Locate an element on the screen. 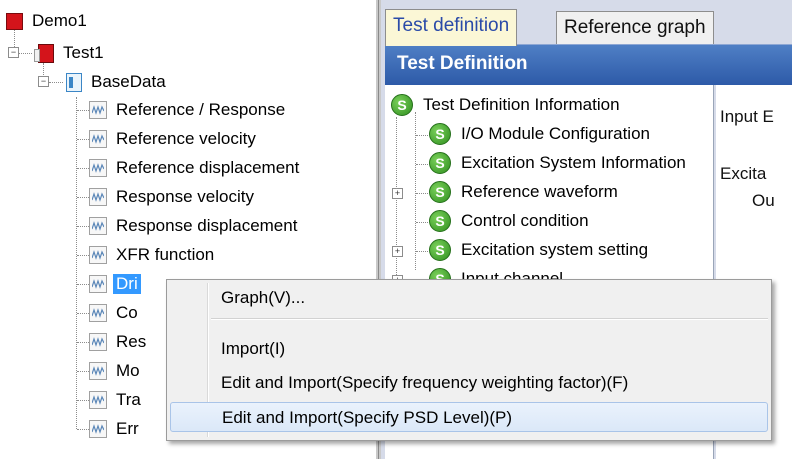  tree-node-label: Response displacement is located at coordinates (207, 225).